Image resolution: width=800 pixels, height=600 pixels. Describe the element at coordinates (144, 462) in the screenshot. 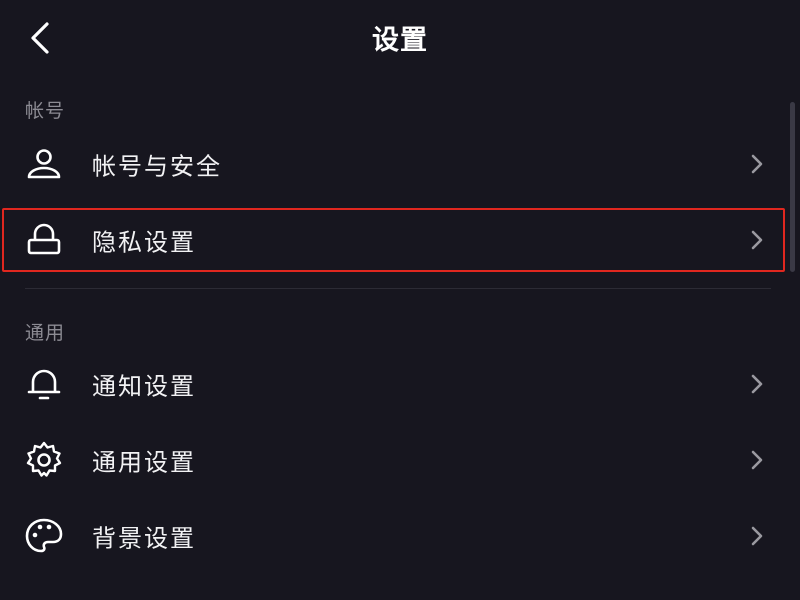

I see `settings-item-label: 通用设置` at that location.